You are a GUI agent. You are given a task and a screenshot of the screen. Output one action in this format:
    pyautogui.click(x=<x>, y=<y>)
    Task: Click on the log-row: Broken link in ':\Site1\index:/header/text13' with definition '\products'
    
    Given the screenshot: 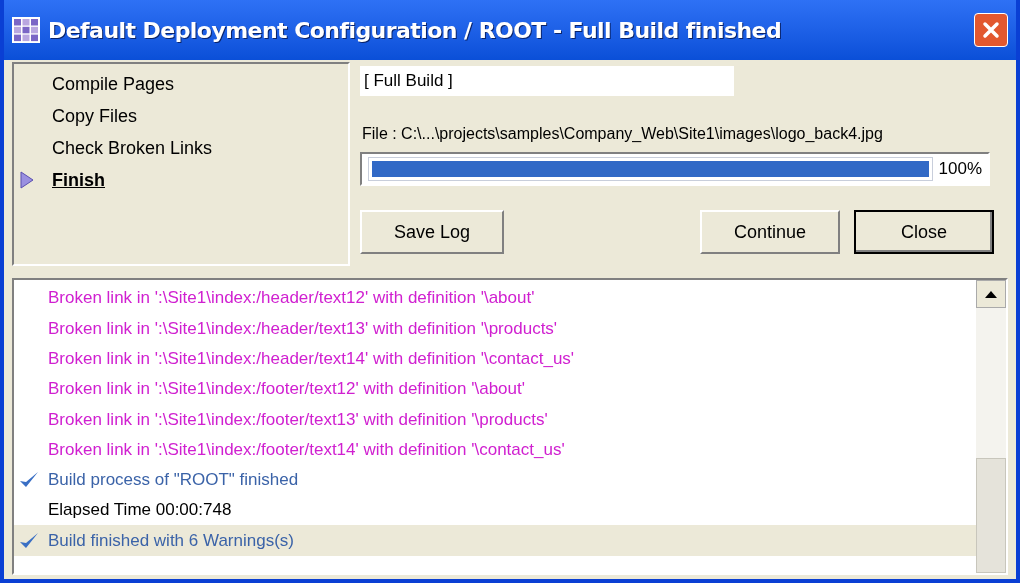 What is the action you would take?
    pyautogui.click(x=495, y=328)
    